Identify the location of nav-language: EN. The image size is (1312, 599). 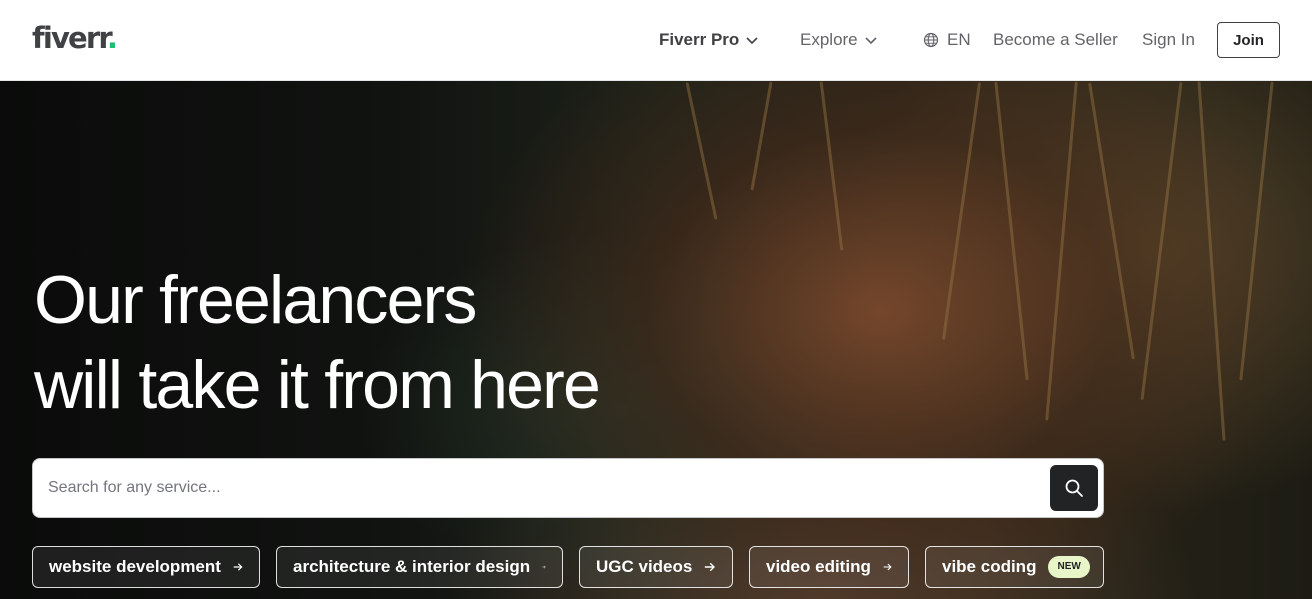
(947, 40).